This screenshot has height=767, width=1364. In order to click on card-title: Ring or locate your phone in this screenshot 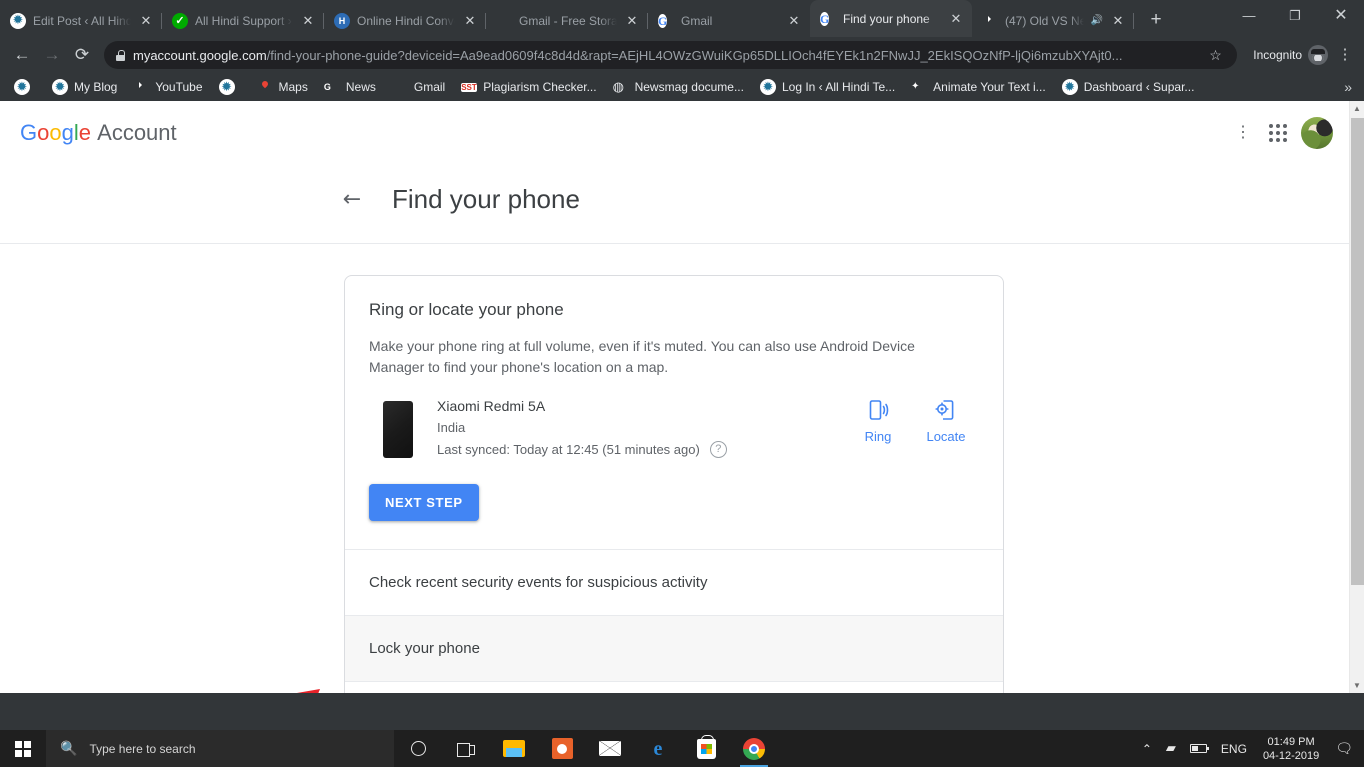, I will do `click(466, 309)`.